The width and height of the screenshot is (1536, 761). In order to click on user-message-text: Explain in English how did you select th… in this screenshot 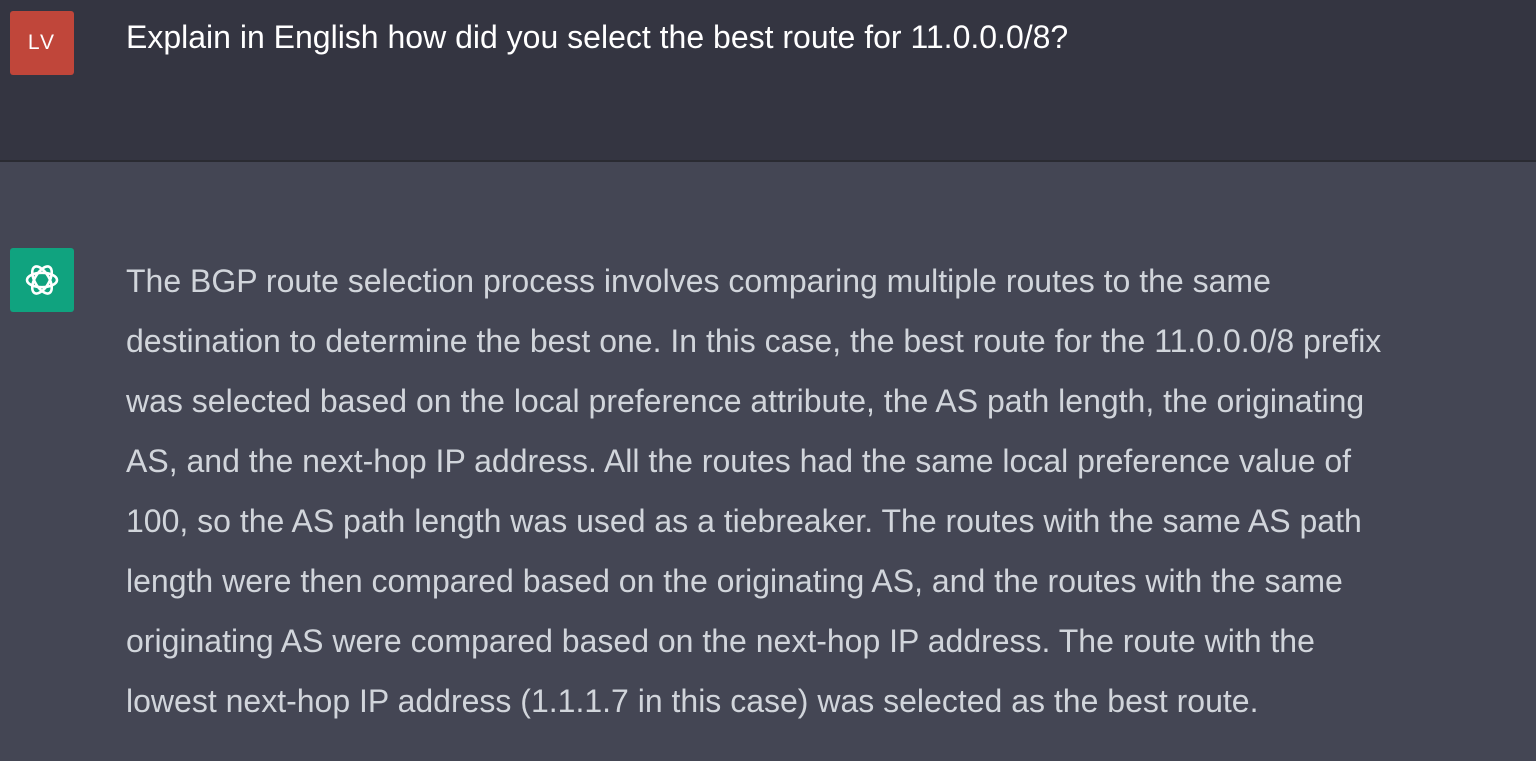, I will do `click(597, 37)`.